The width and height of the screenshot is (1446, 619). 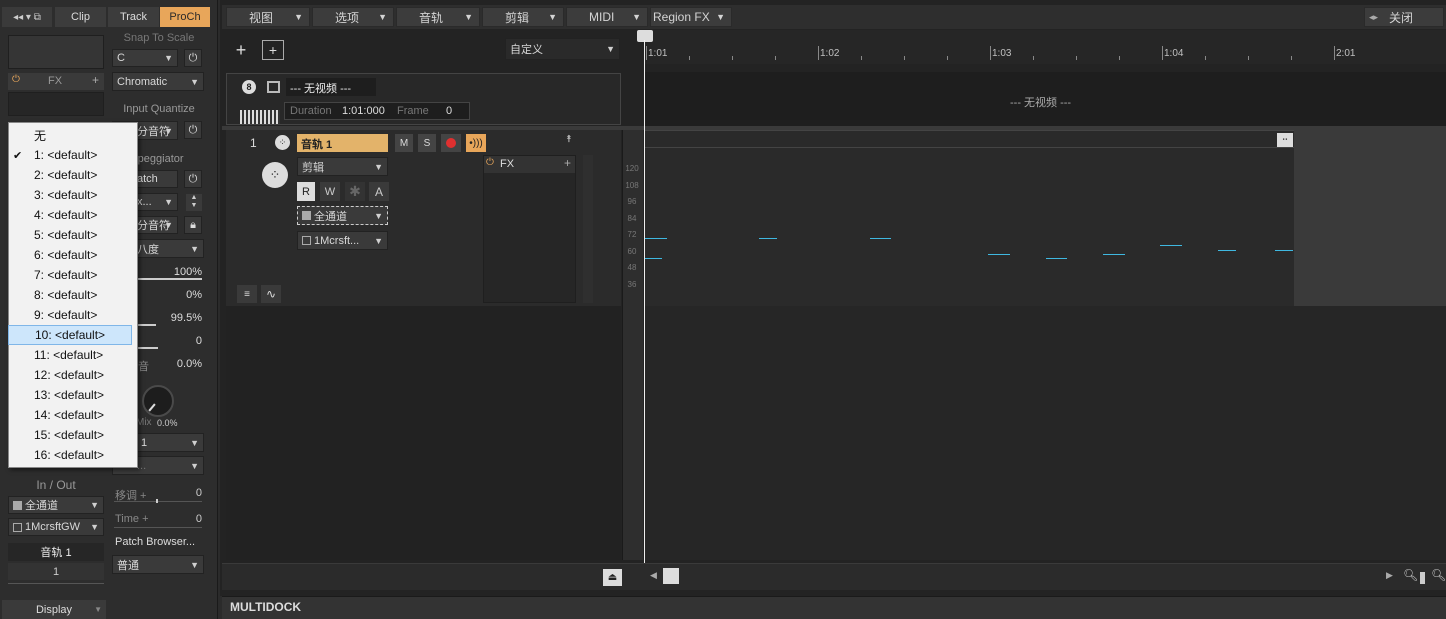 I want to click on ruler-tick, so click(x=646, y=53).